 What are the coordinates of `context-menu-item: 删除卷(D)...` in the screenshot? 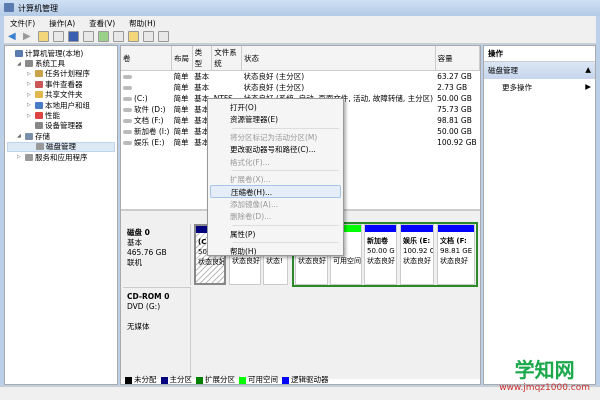 It's located at (275, 216).